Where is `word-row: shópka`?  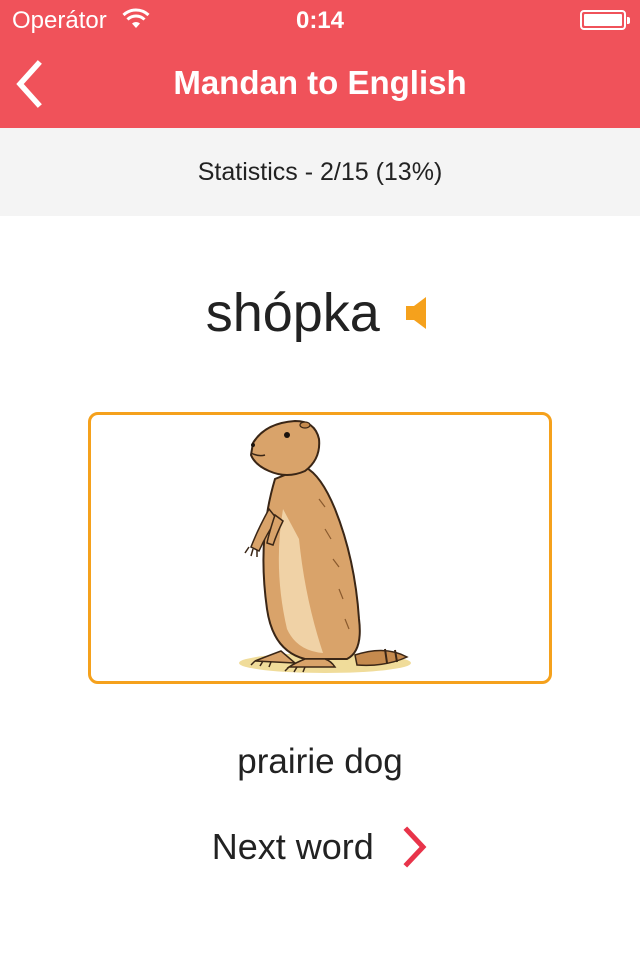 word-row: shópka is located at coordinates (320, 318).